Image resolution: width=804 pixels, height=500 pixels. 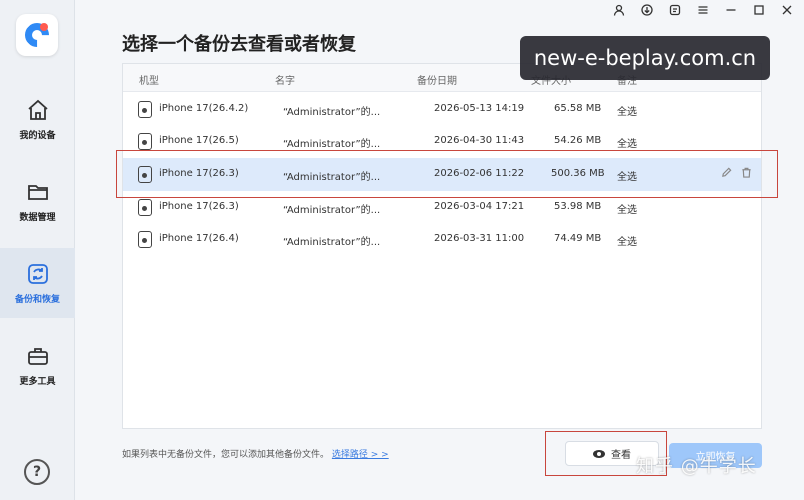 What do you see at coordinates (675, 10) in the screenshot?
I see `note-icon` at bounding box center [675, 10].